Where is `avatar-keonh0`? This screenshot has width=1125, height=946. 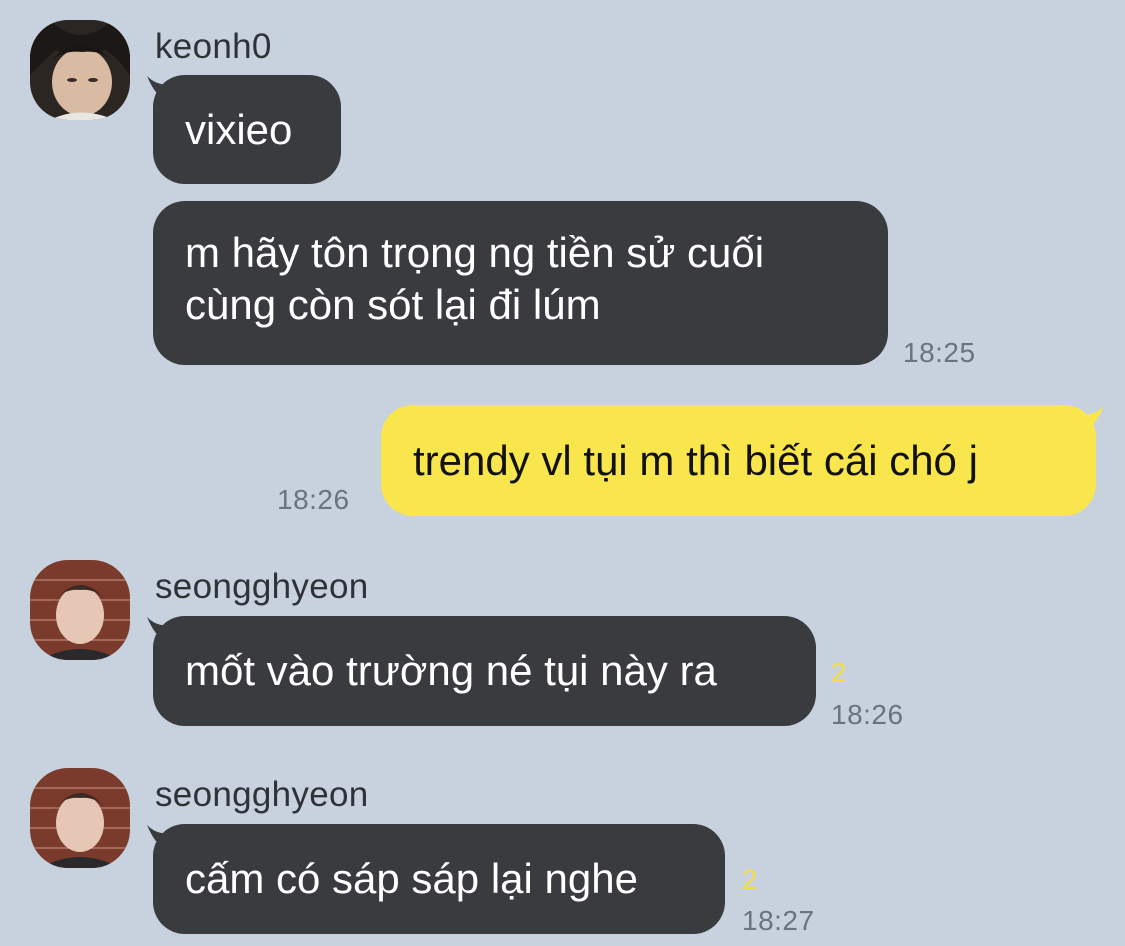 avatar-keonh0 is located at coordinates (80, 70).